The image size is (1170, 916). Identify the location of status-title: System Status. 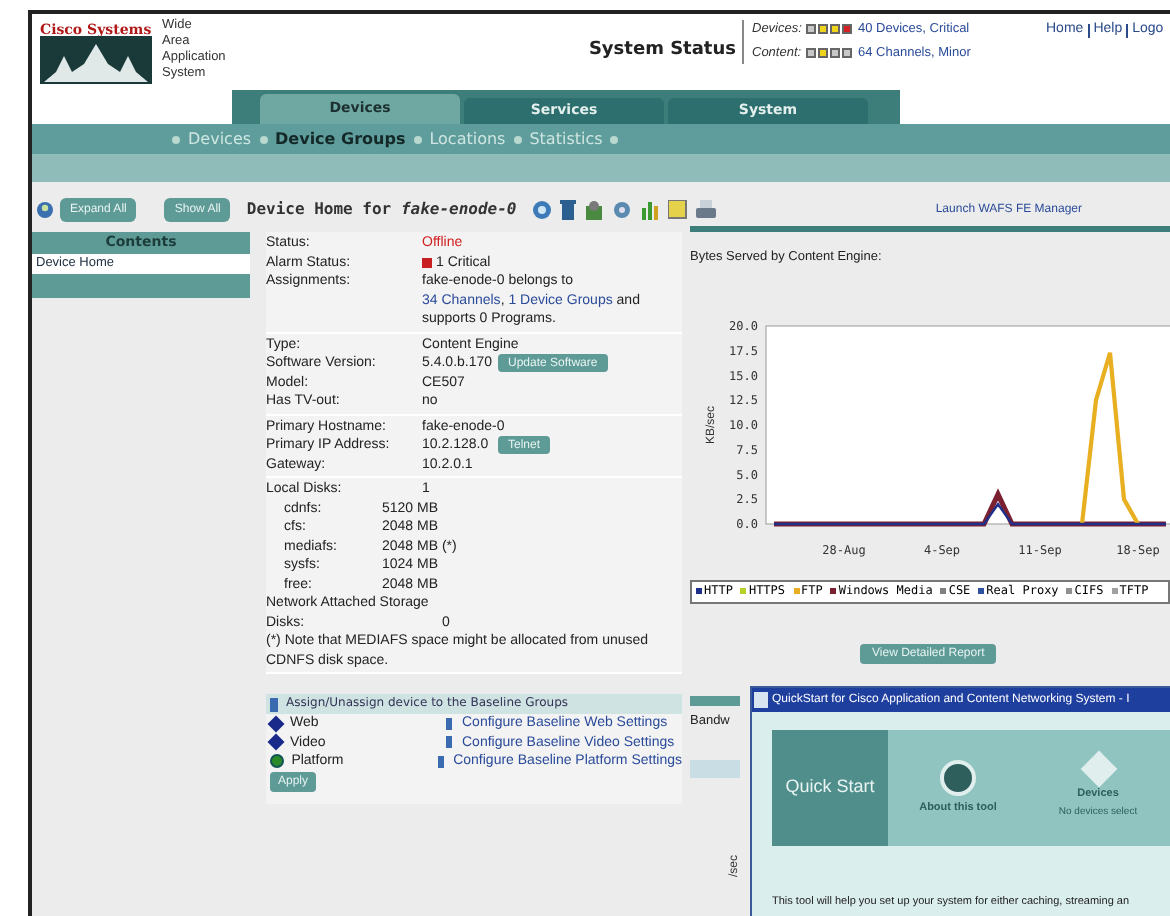
(662, 51).